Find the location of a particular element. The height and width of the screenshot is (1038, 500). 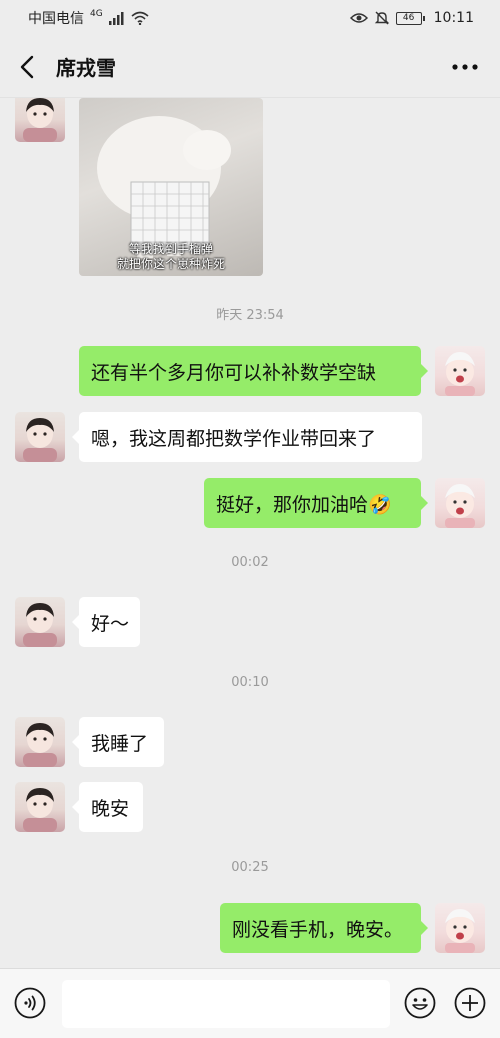

status-left: 中国电信 4G is located at coordinates (88, 18).